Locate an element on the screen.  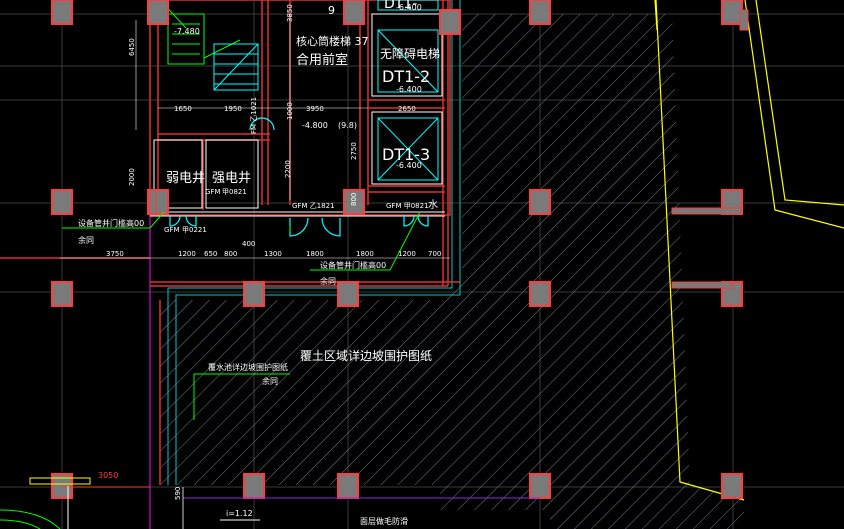
dim-row-1800a: 1800 is located at coordinates (315, 254).